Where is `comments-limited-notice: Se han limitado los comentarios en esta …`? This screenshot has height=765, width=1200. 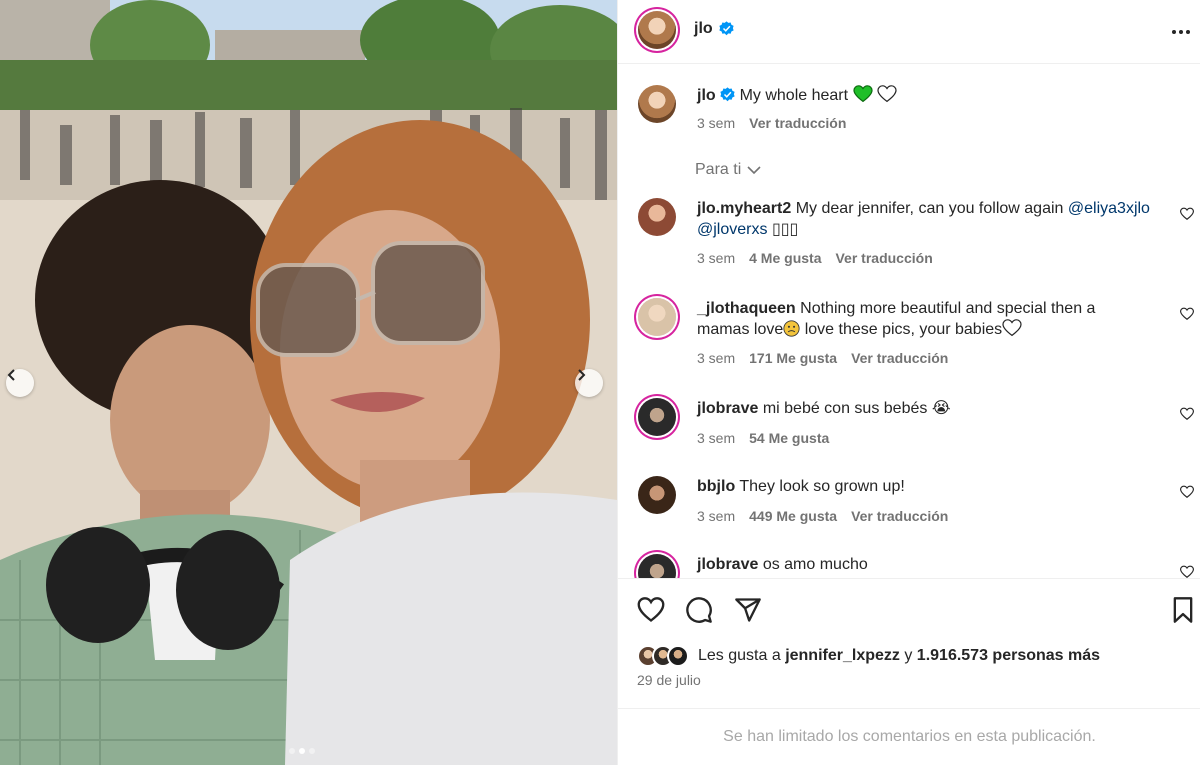 comments-limited-notice: Se han limitado los comentarios en esta … is located at coordinates (909, 736).